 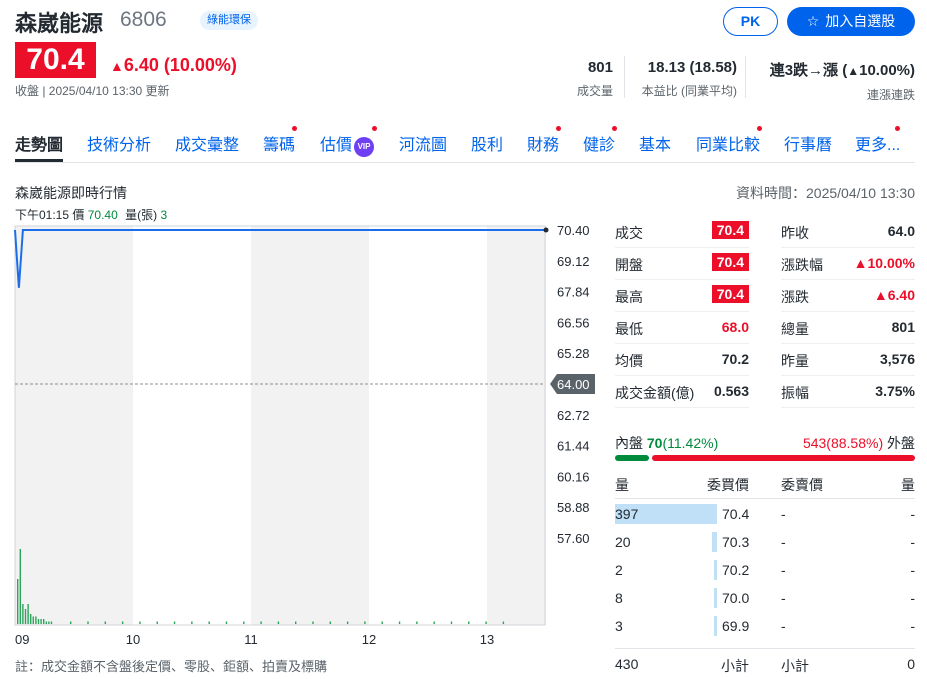 I want to click on industry-tag: 綠能環保, so click(x=229, y=20).